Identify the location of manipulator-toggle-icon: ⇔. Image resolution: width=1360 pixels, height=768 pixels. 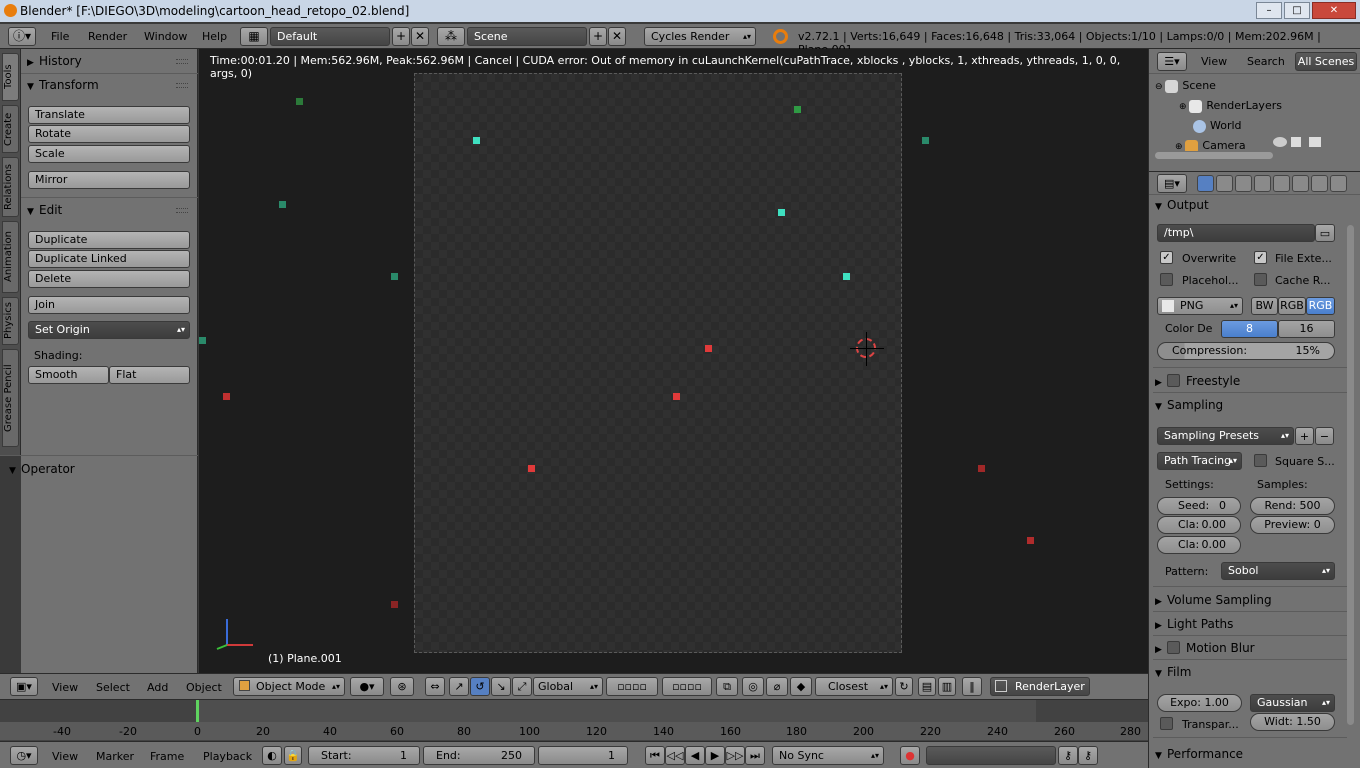
(435, 686).